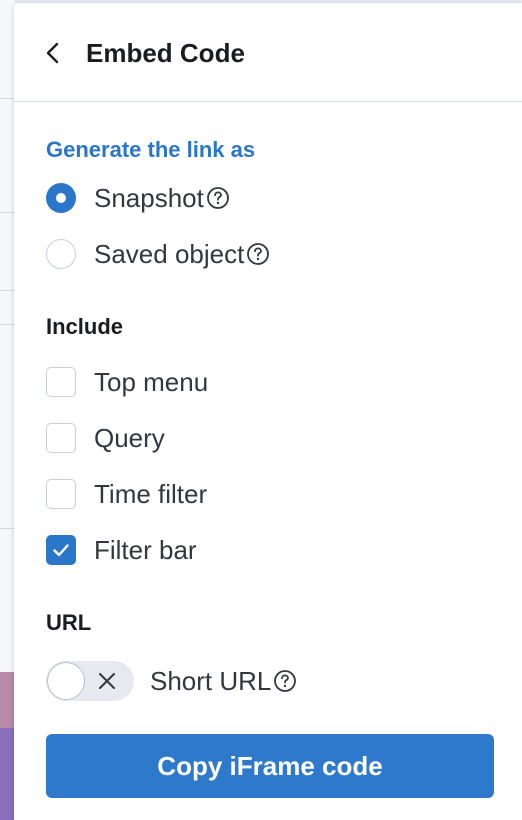 This screenshot has height=820, width=522. Describe the element at coordinates (211, 681) in the screenshot. I see `short-url-label: Short URL` at that location.